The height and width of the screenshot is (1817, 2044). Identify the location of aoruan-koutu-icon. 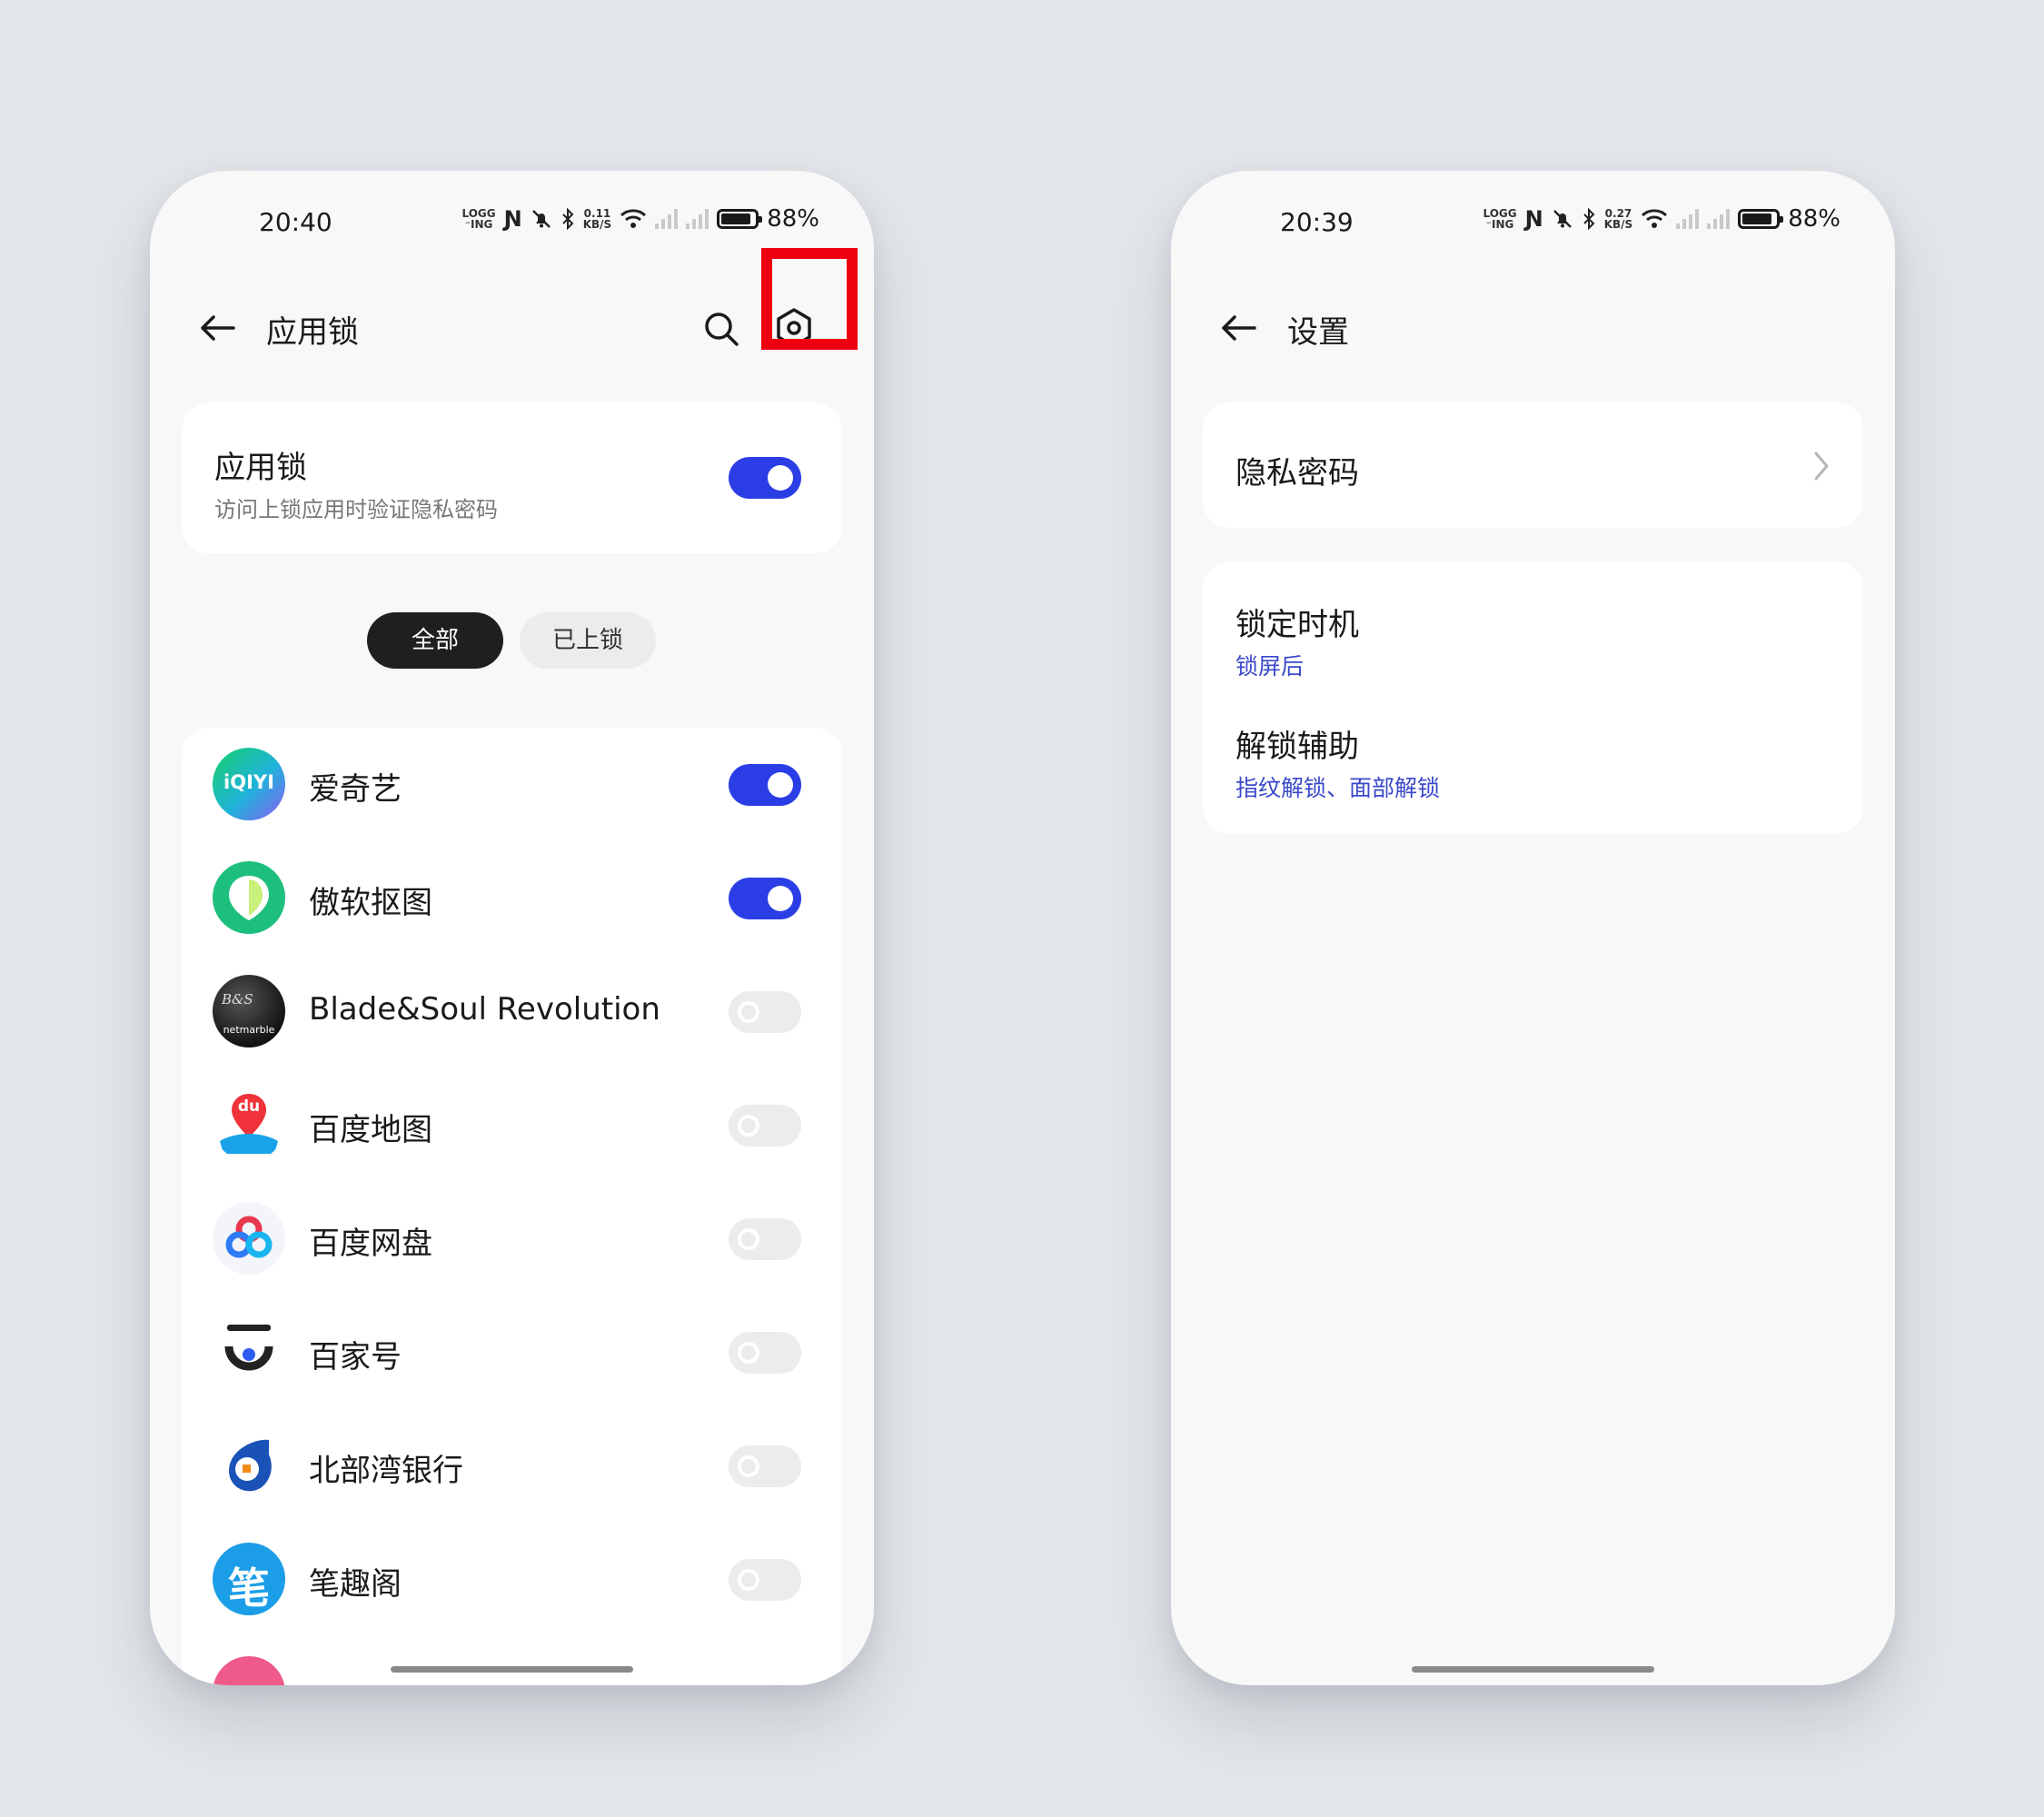
(249, 897).